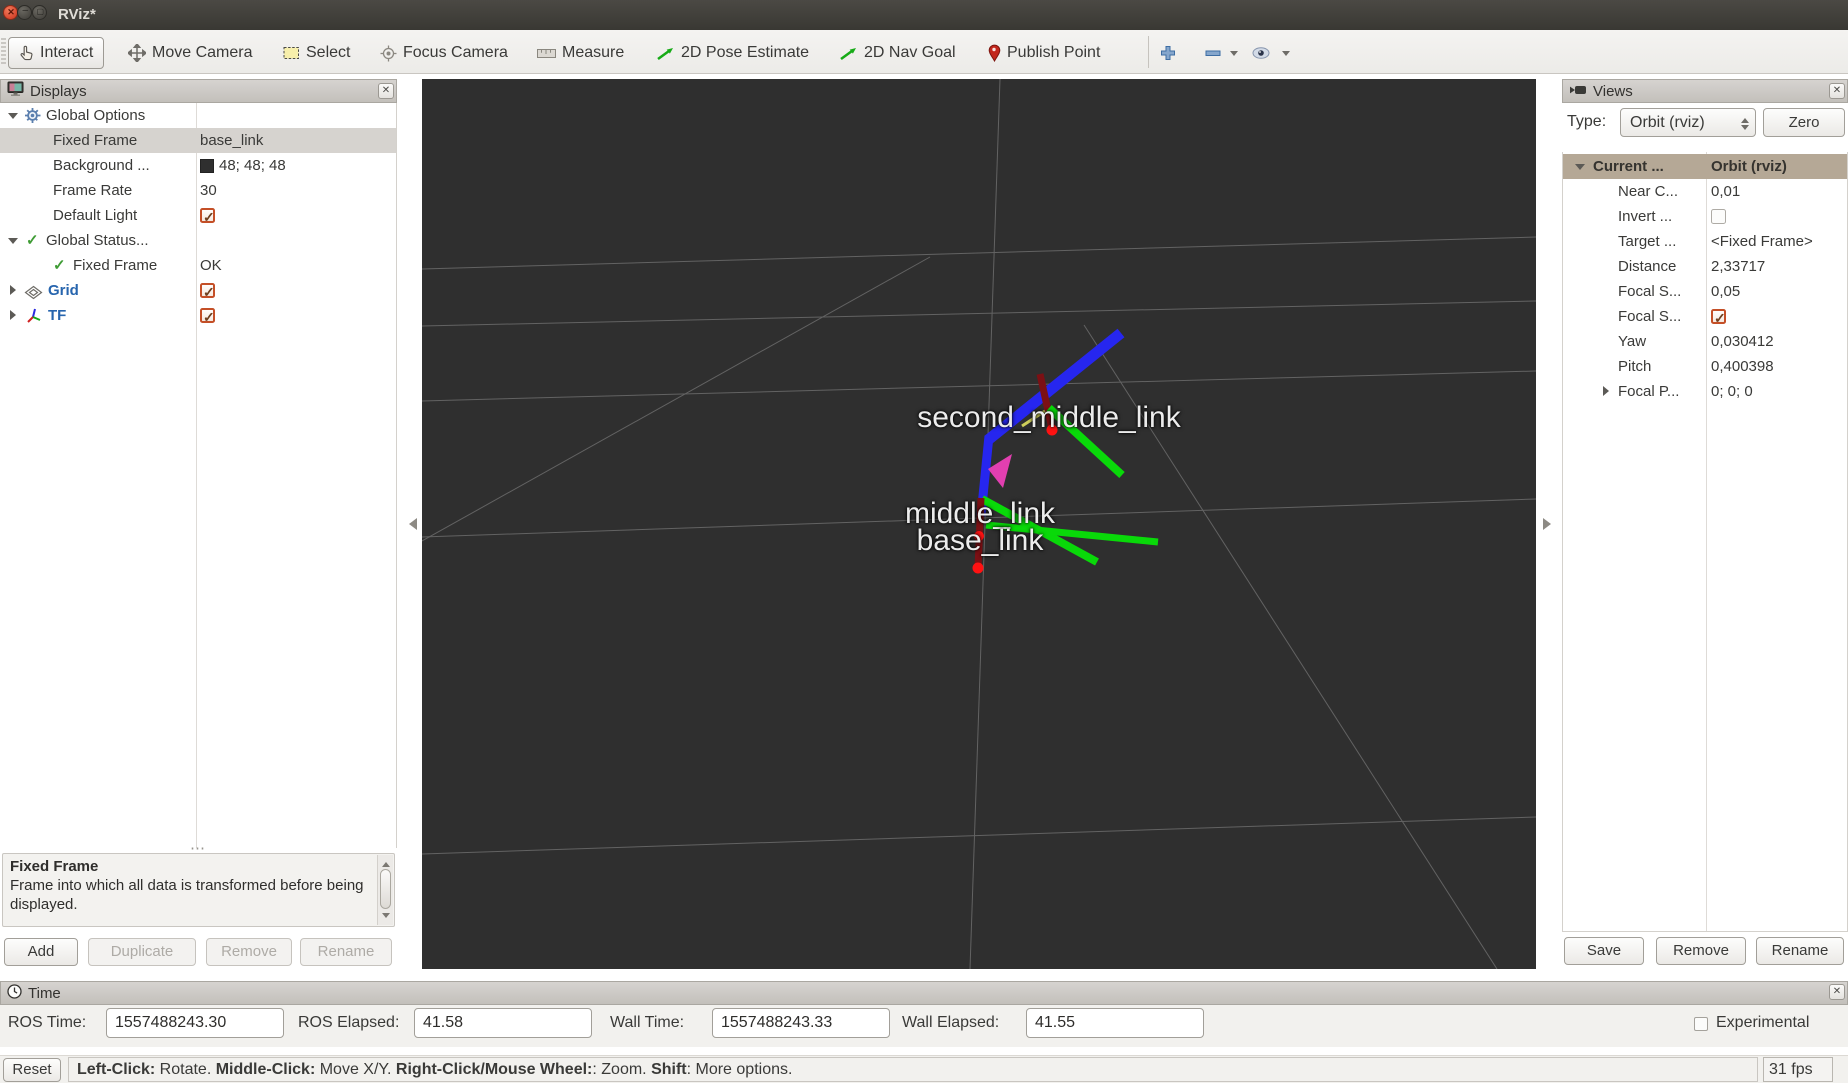 Image resolution: width=1848 pixels, height=1083 pixels. Describe the element at coordinates (1705, 291) in the screenshot. I see `views-row-focal-shape-size: Focal S... 0,05` at that location.